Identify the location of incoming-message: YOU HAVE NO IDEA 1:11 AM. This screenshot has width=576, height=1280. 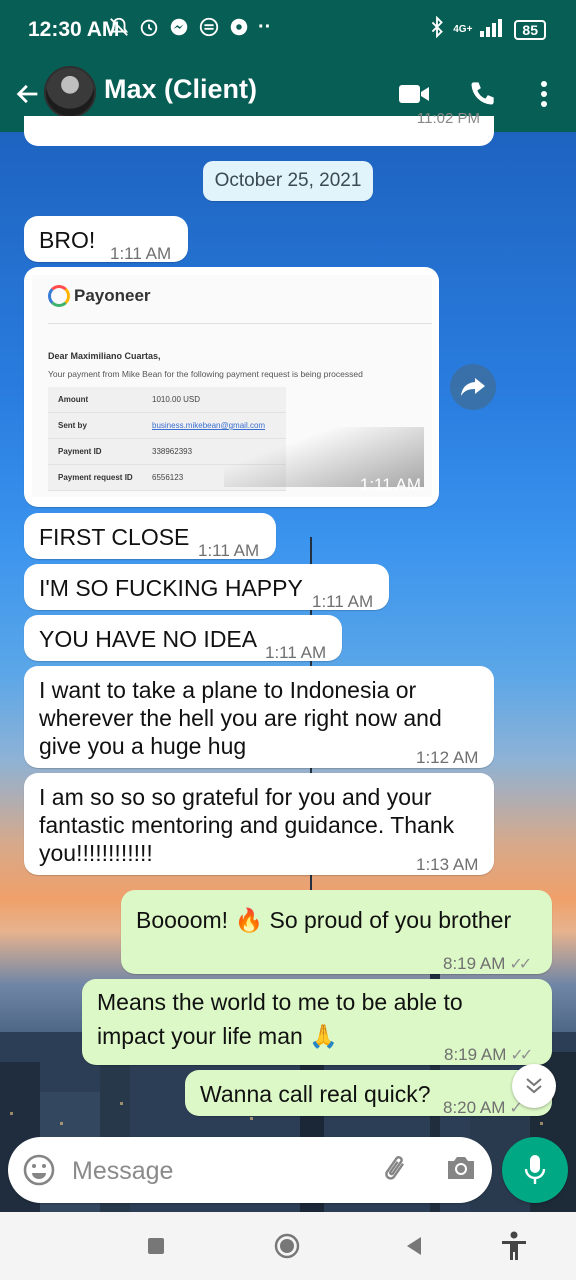
(183, 638).